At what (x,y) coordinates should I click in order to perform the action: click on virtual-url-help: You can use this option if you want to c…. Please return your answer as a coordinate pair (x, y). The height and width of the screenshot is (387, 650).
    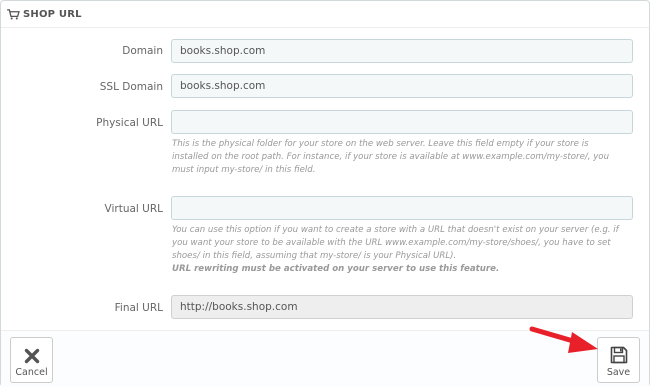
    Looking at the image, I should click on (403, 250).